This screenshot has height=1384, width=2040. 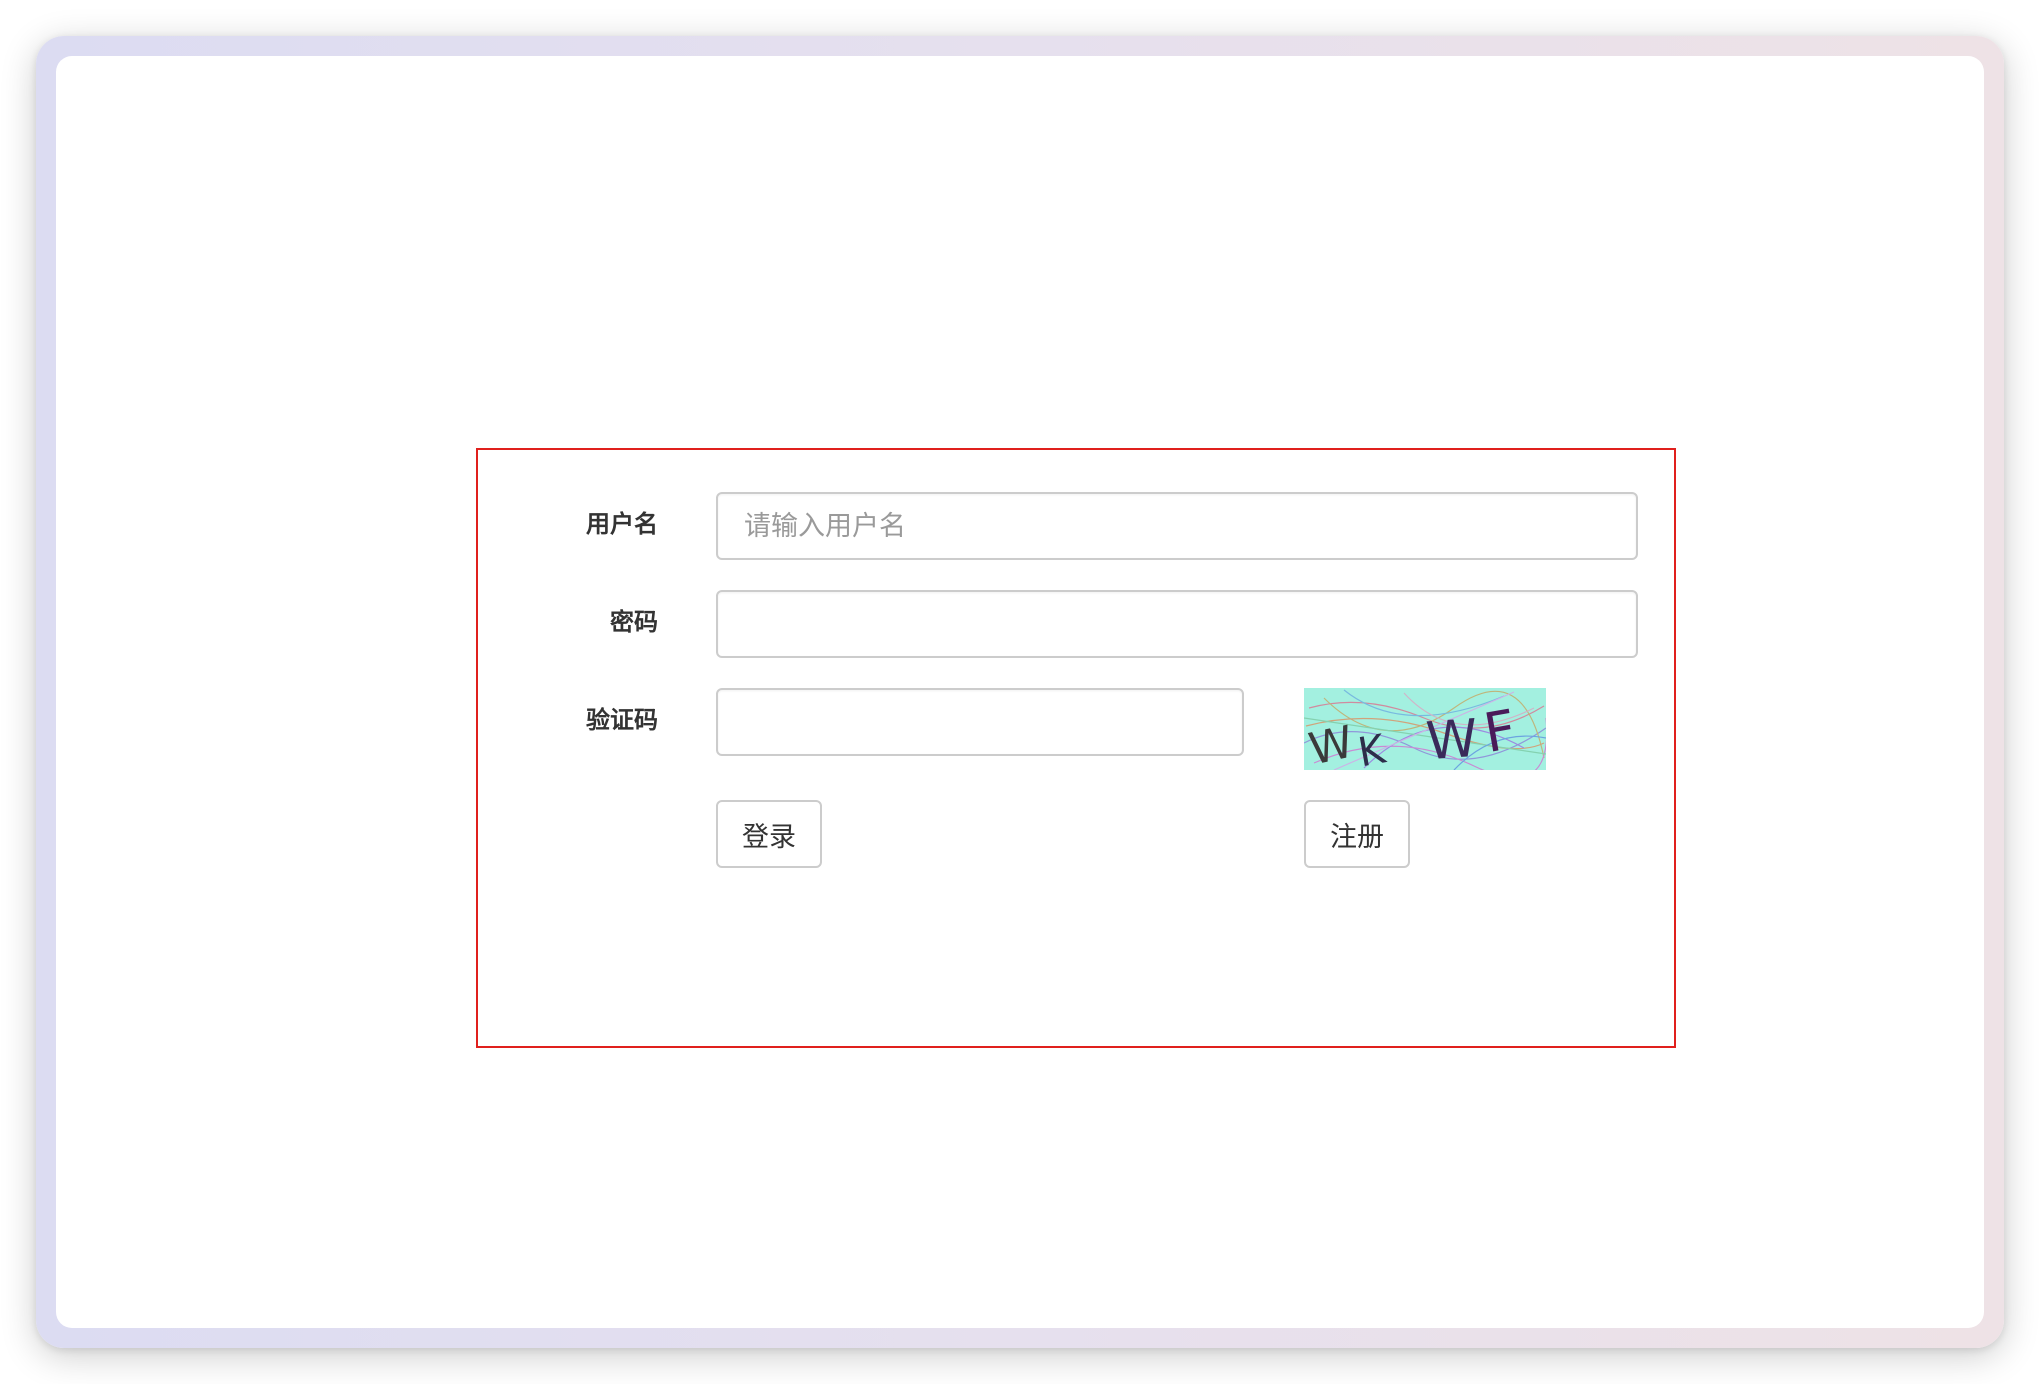 What do you see at coordinates (622, 524) in the screenshot?
I see `username-label: 用户名` at bounding box center [622, 524].